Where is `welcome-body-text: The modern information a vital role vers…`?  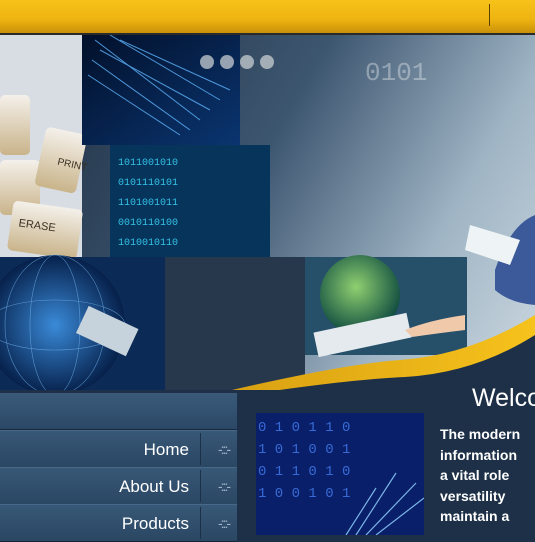
welcome-body-text: The modern information a vital role vers… is located at coordinates (487, 475).